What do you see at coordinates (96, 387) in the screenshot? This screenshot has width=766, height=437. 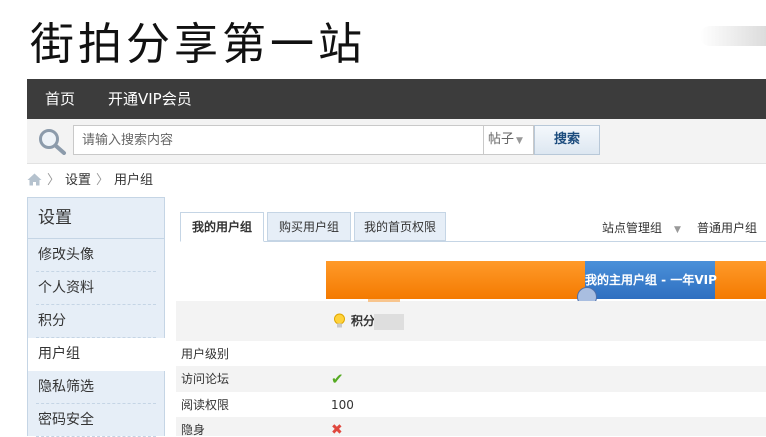 I see `sidebar-item-privacy: 隐私筛选` at bounding box center [96, 387].